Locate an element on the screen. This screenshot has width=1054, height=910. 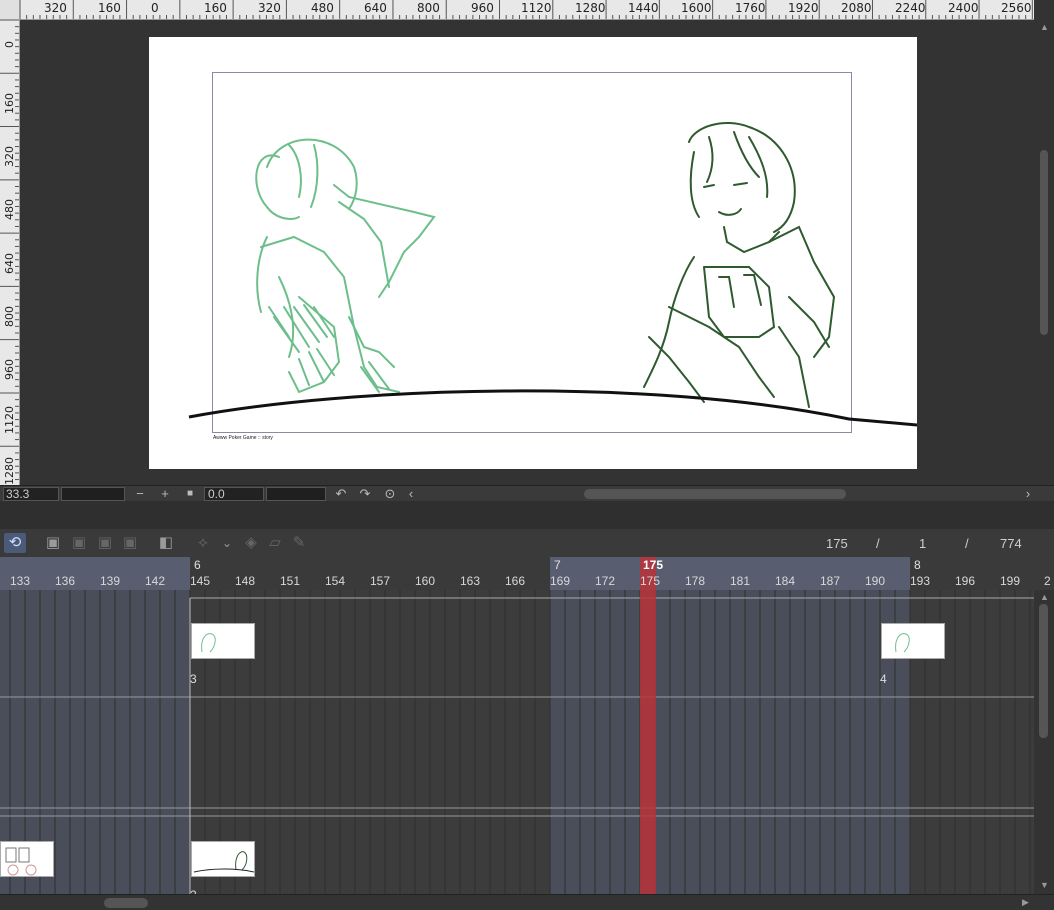
chevron-down-icon: ⌄ is located at coordinates (227, 543).